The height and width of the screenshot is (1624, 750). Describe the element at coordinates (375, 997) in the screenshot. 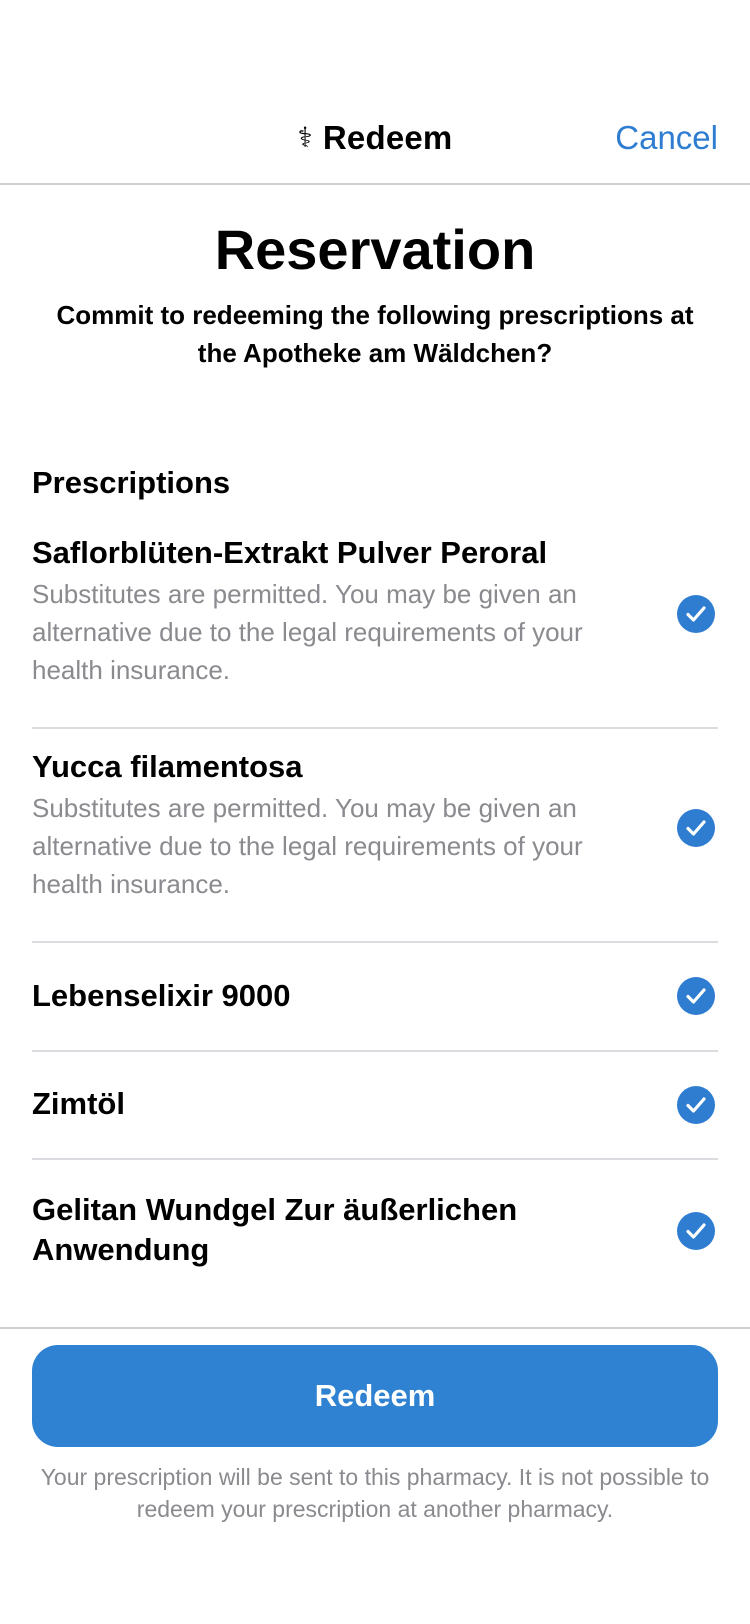

I see `prescription-row: Lebenselixir 9000` at that location.